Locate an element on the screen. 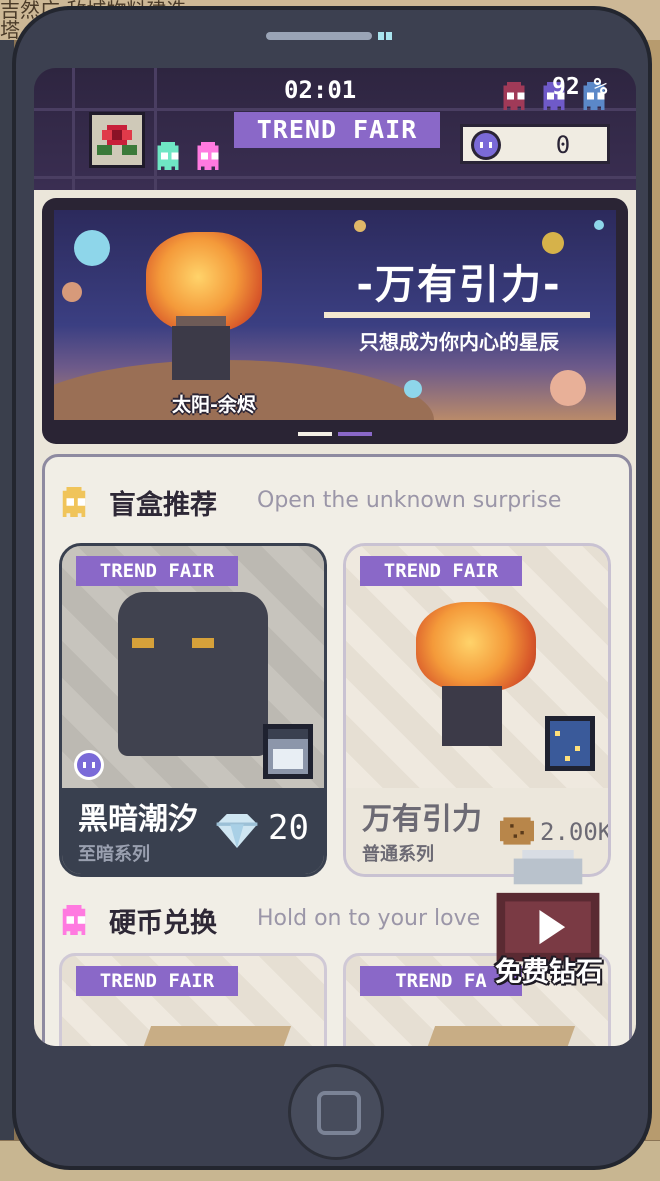 The height and width of the screenshot is (1181, 660). card-series: 至暗系列 is located at coordinates (114, 854).